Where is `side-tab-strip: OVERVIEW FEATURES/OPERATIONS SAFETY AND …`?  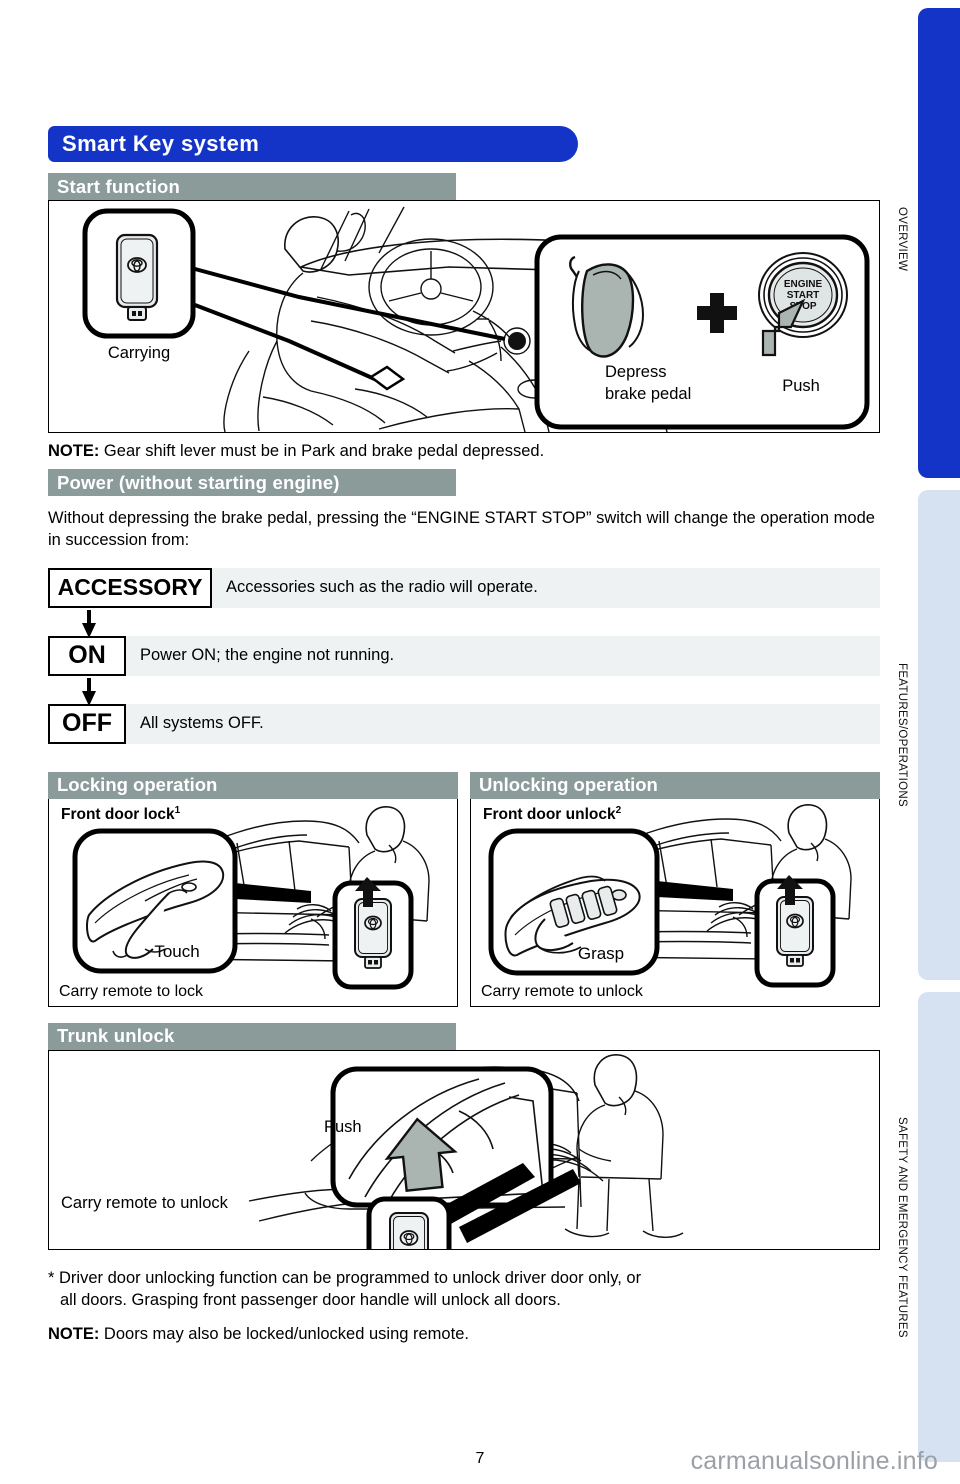
side-tab-strip: OVERVIEW FEATURES/OPERATIONS SAFETY AND … is located at coordinates (924, 742).